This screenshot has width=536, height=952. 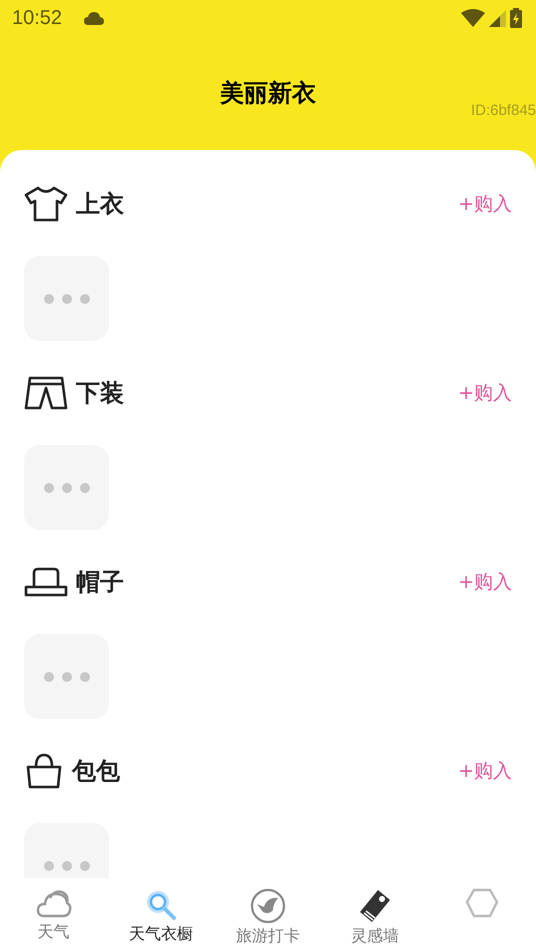 What do you see at coordinates (160, 915) in the screenshot?
I see `nav-tab: 天气衣橱` at bounding box center [160, 915].